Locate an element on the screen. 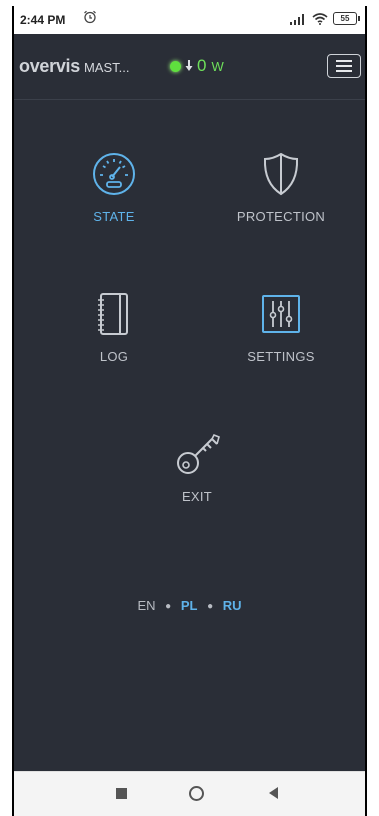 The width and height of the screenshot is (379, 816). system-icons: 55 is located at coordinates (324, 18).